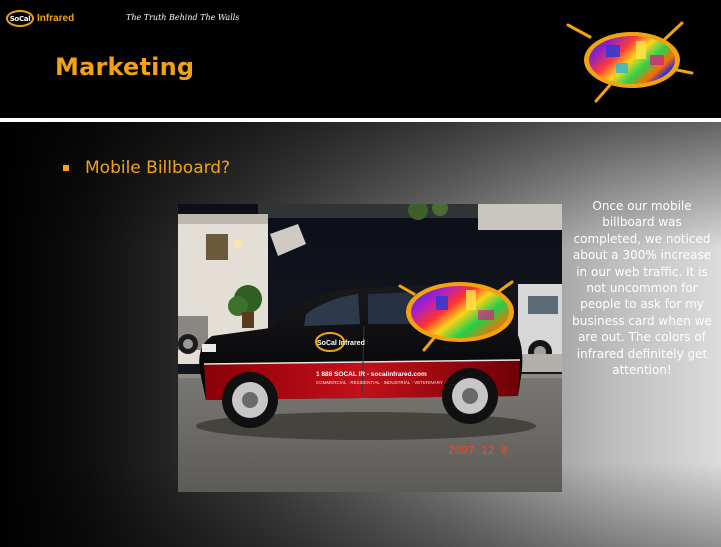 The width and height of the screenshot is (721, 547). I want to click on brand-badge-text: SoCal, so click(20, 18).